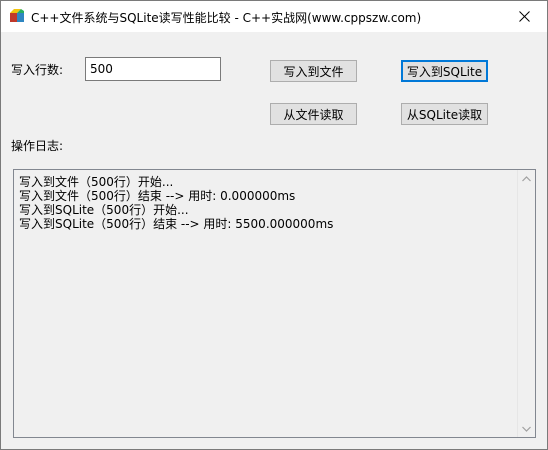  What do you see at coordinates (37, 146) in the screenshot?
I see `log-label: 操作日志:` at bounding box center [37, 146].